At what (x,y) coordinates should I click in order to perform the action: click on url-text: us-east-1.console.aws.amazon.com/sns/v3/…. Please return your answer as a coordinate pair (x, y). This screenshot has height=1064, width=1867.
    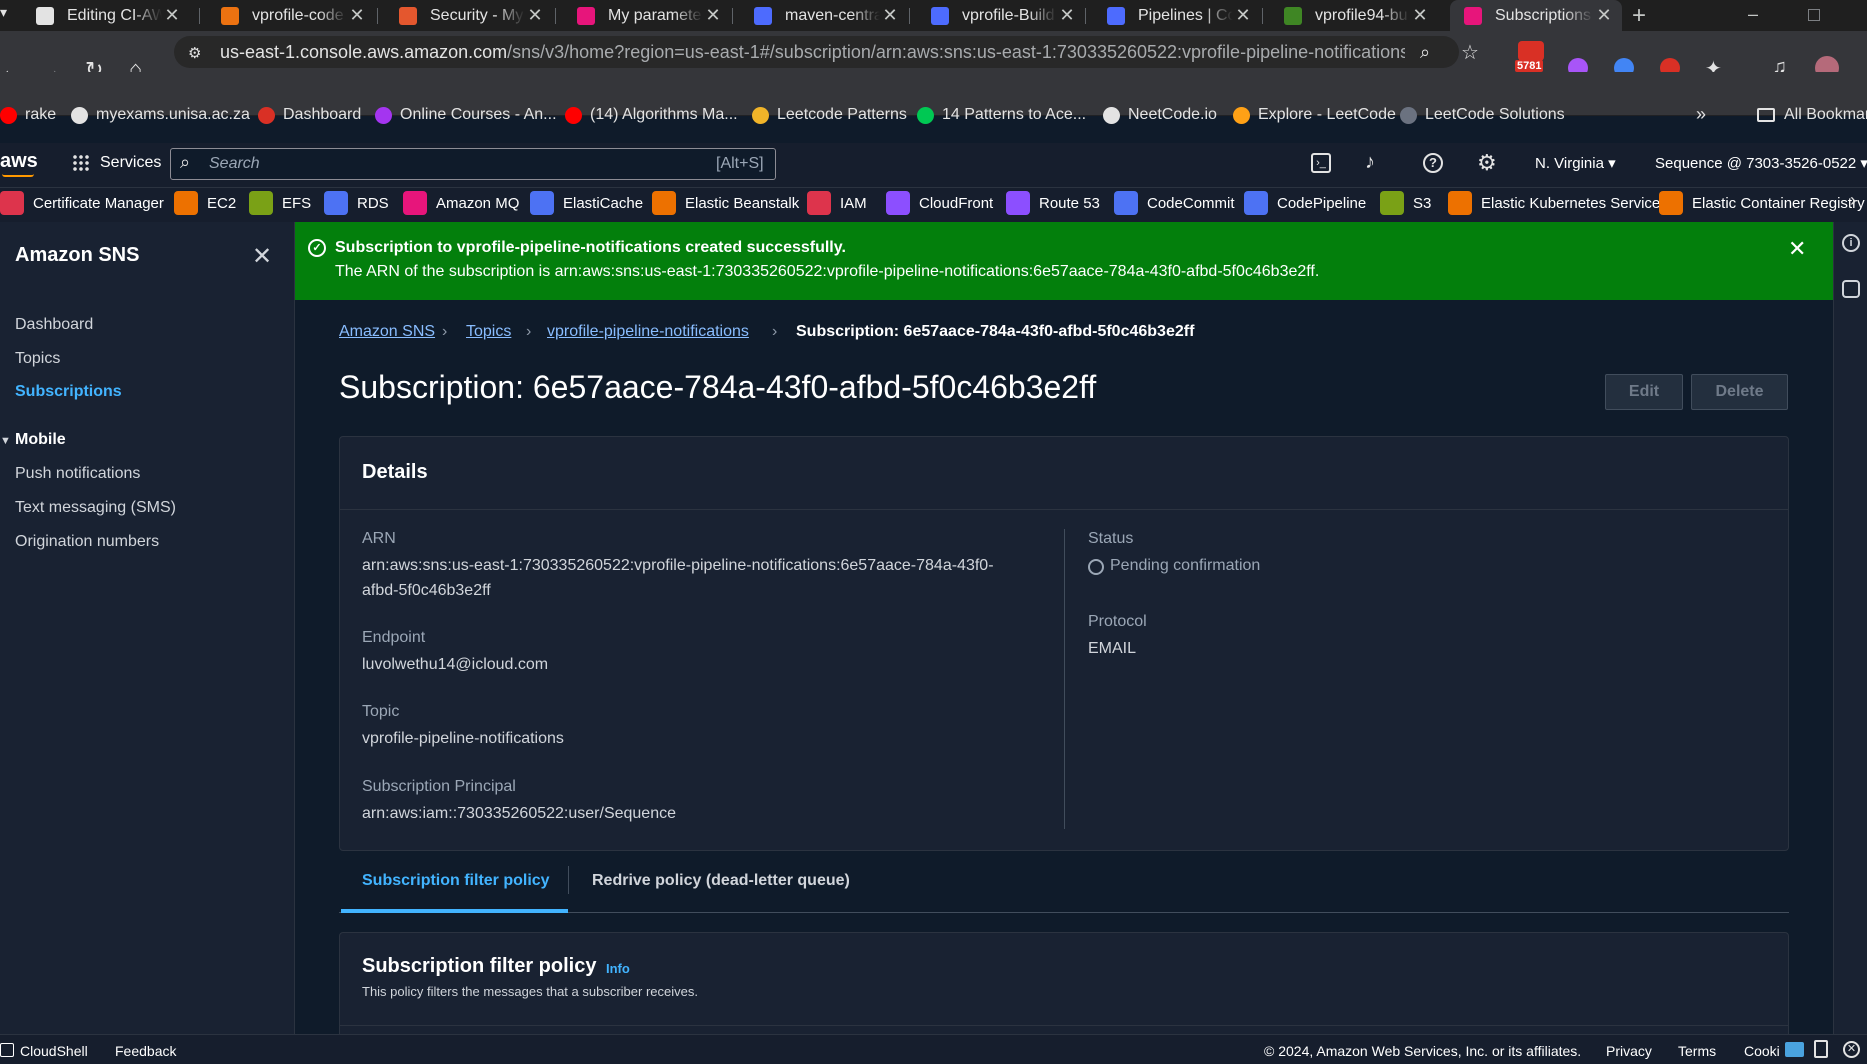
    Looking at the image, I should click on (812, 52).